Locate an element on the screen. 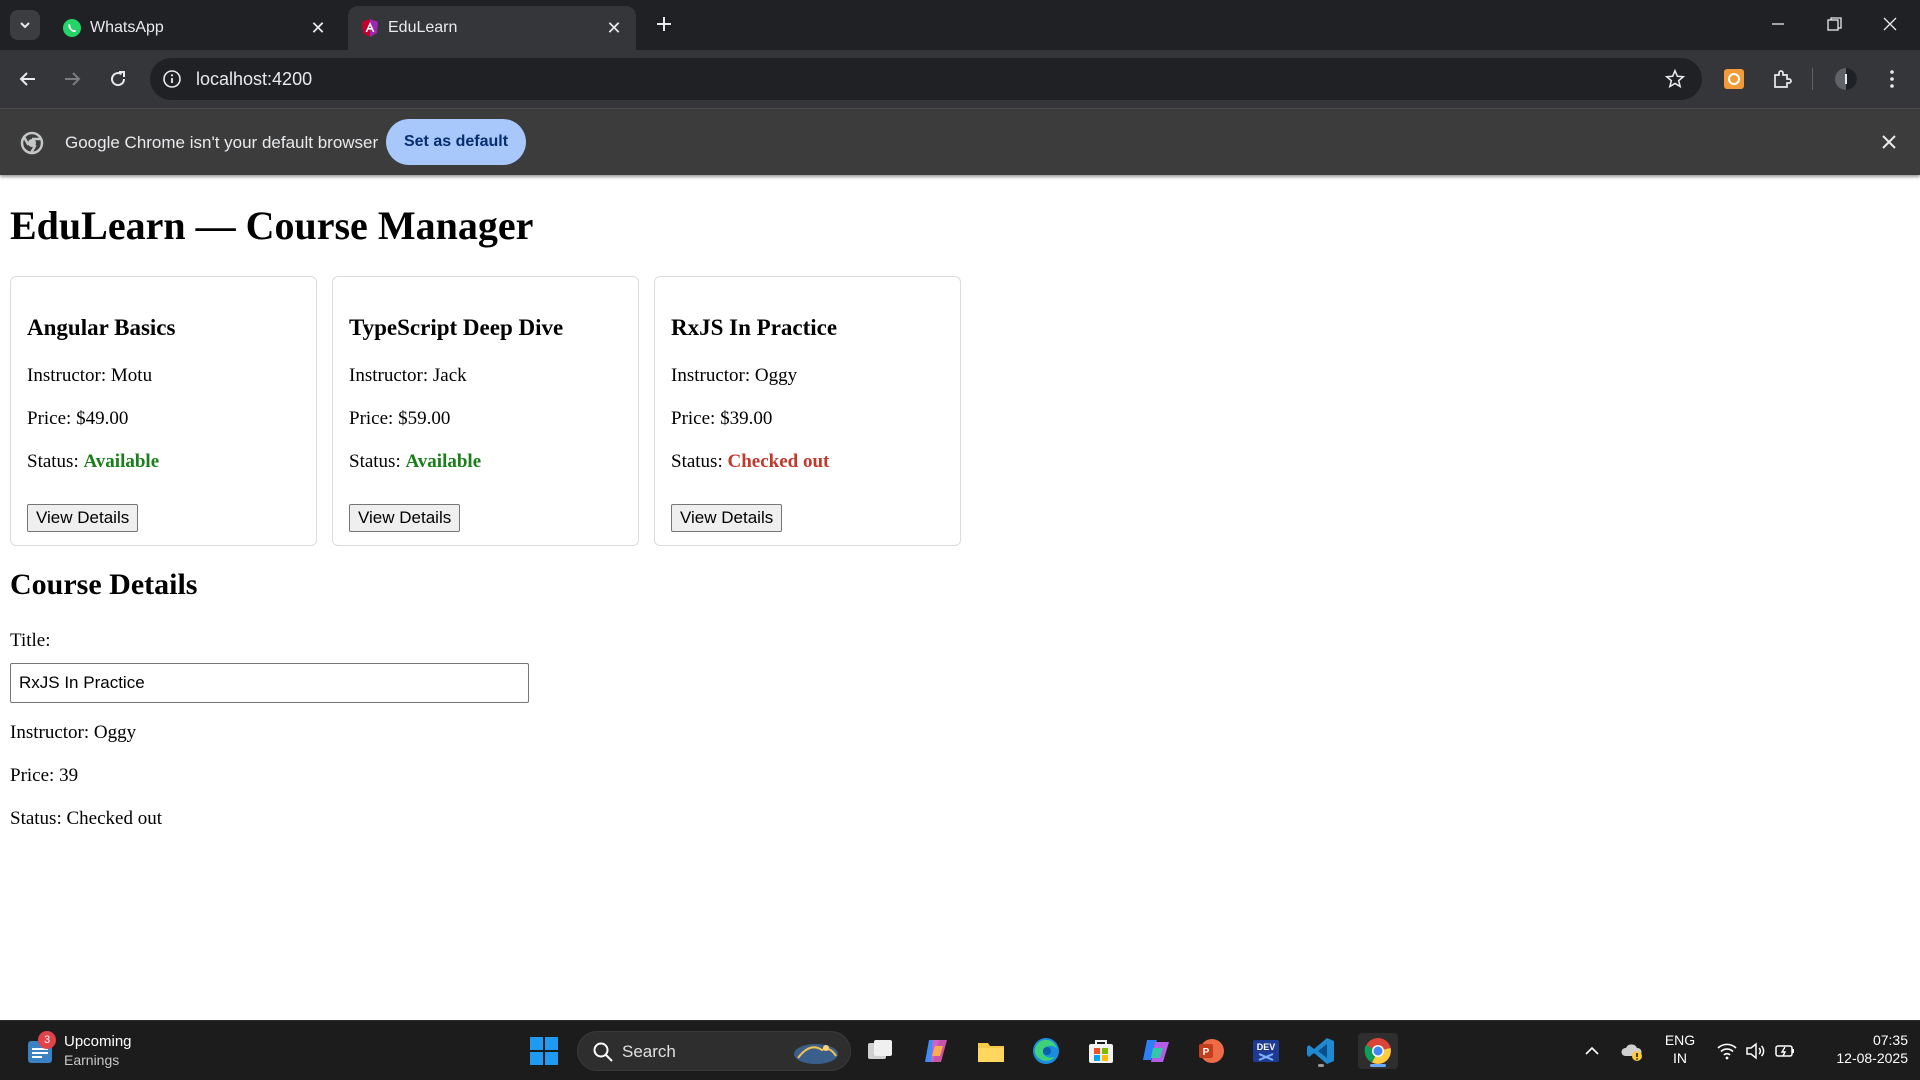  dev-home-icon: DEV is located at coordinates (1266, 1051).